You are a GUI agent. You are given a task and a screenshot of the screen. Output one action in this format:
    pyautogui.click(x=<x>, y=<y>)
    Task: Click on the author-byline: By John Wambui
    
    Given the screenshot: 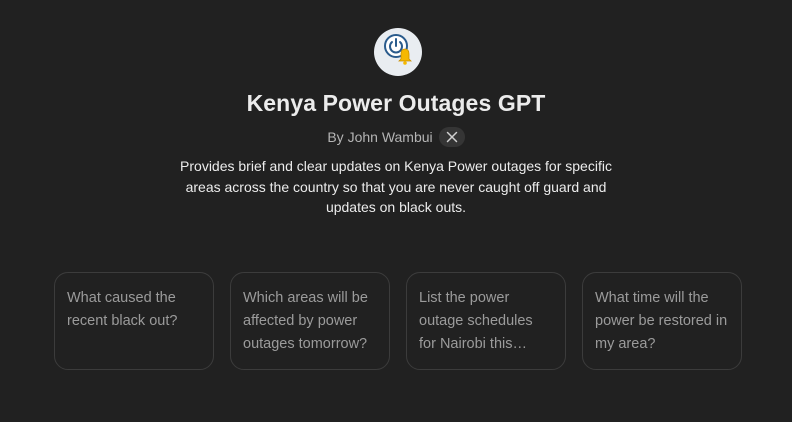 What is the action you would take?
    pyautogui.click(x=396, y=137)
    